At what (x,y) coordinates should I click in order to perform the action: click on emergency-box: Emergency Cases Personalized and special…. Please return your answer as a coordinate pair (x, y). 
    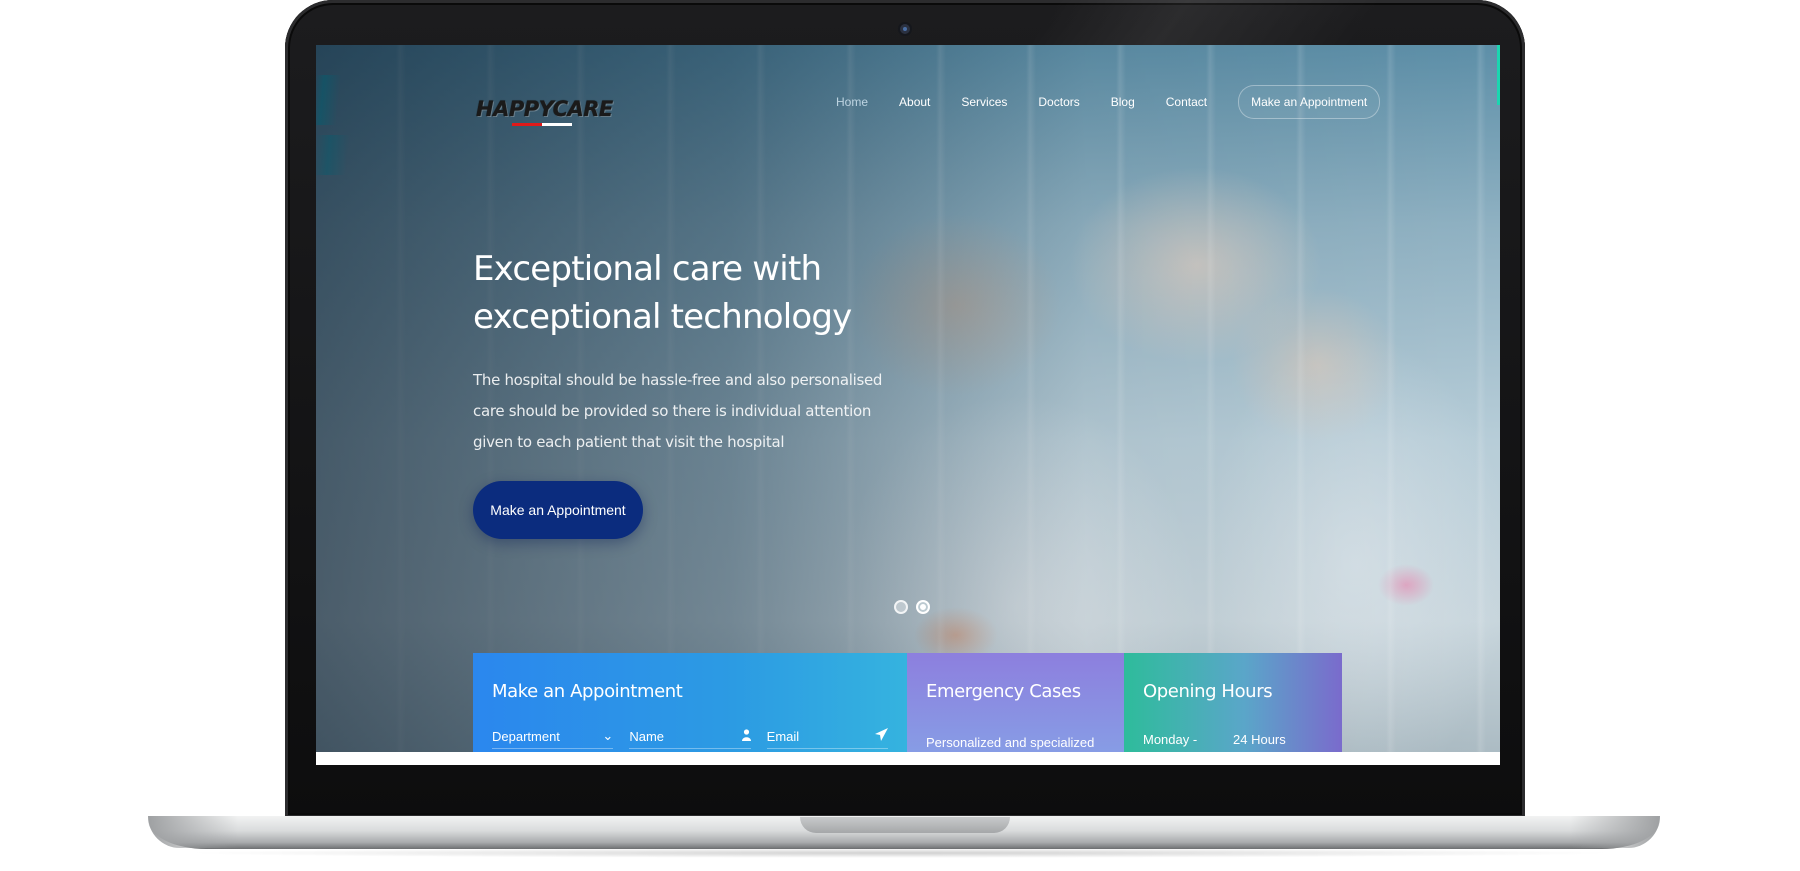
    Looking at the image, I should click on (1015, 709).